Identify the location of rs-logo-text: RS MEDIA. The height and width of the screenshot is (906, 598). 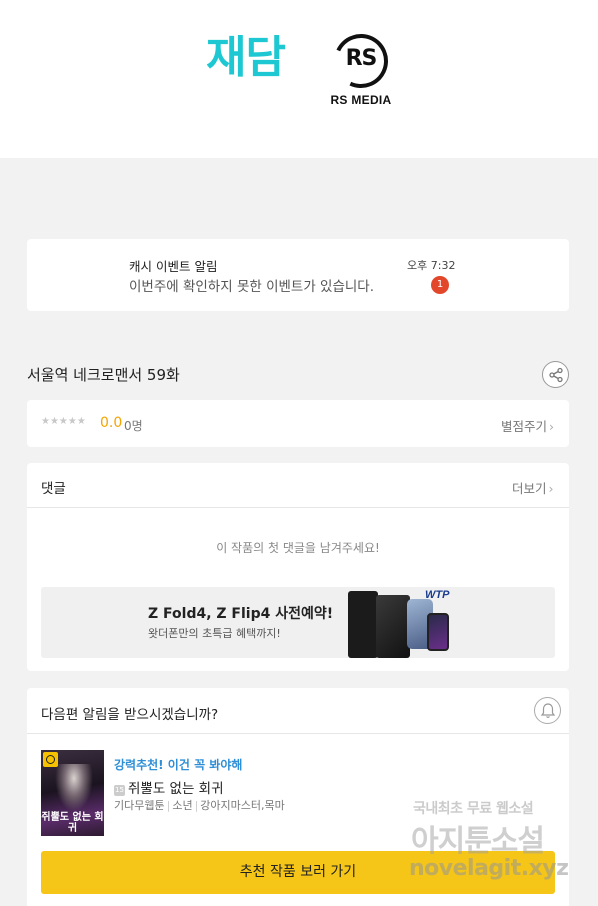
(361, 100).